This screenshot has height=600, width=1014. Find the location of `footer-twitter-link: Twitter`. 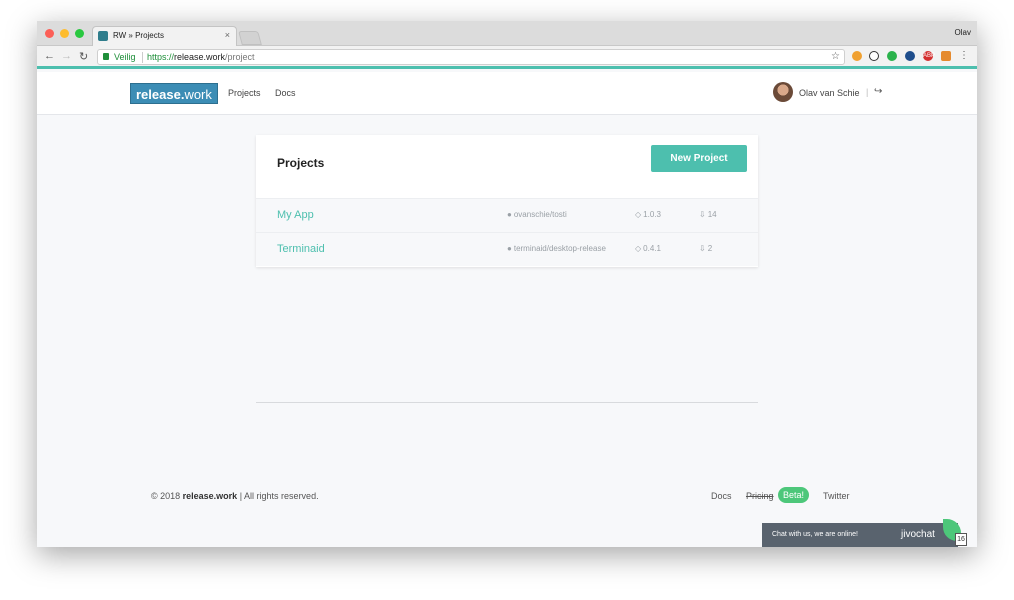

footer-twitter-link: Twitter is located at coordinates (836, 496).